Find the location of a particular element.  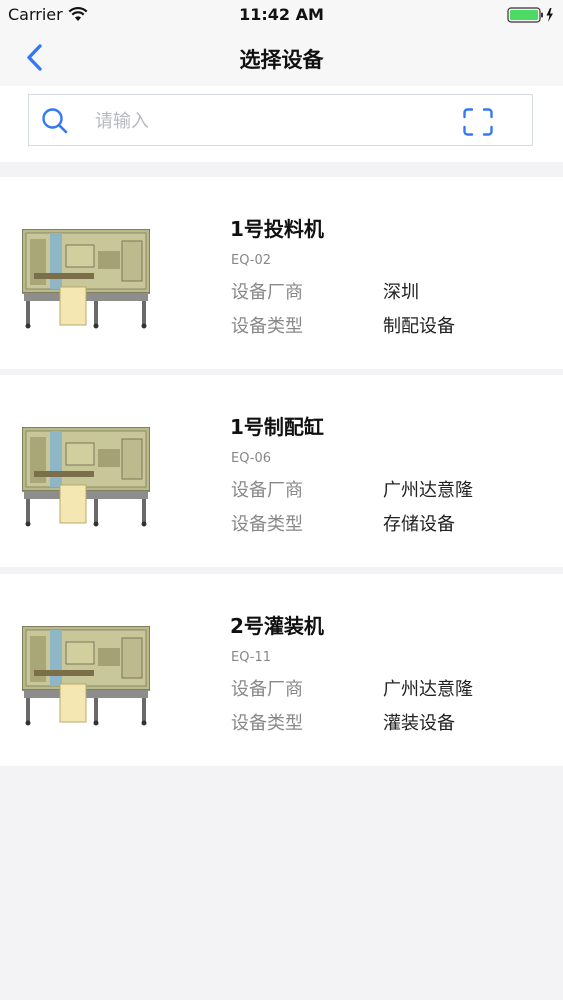

search-box is located at coordinates (280, 120).